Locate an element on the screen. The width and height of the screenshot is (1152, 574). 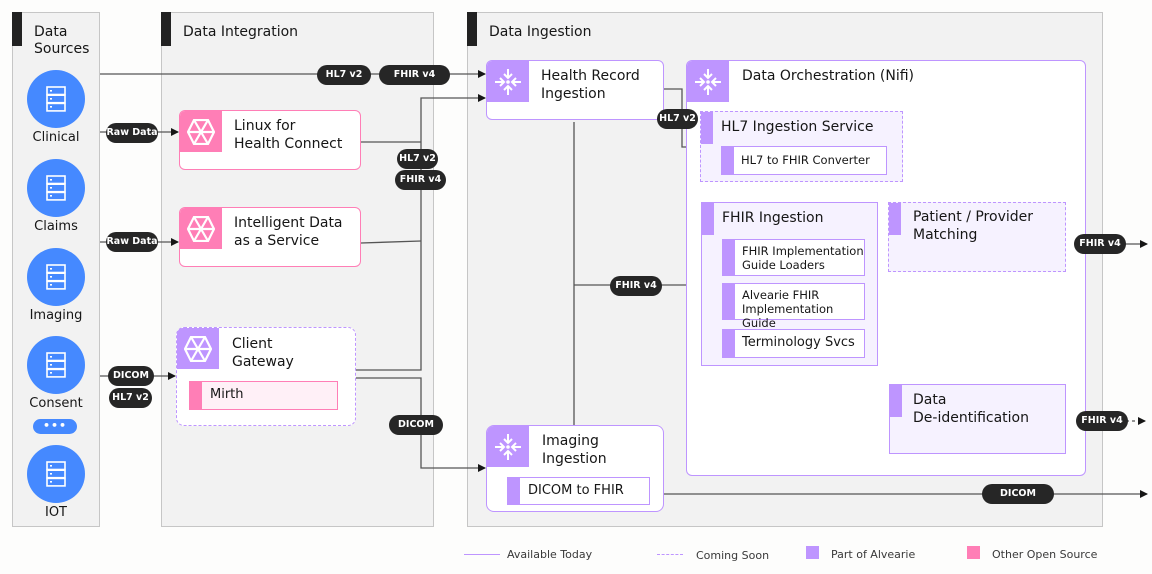
source-claims: Claims is located at coordinates (56, 196).